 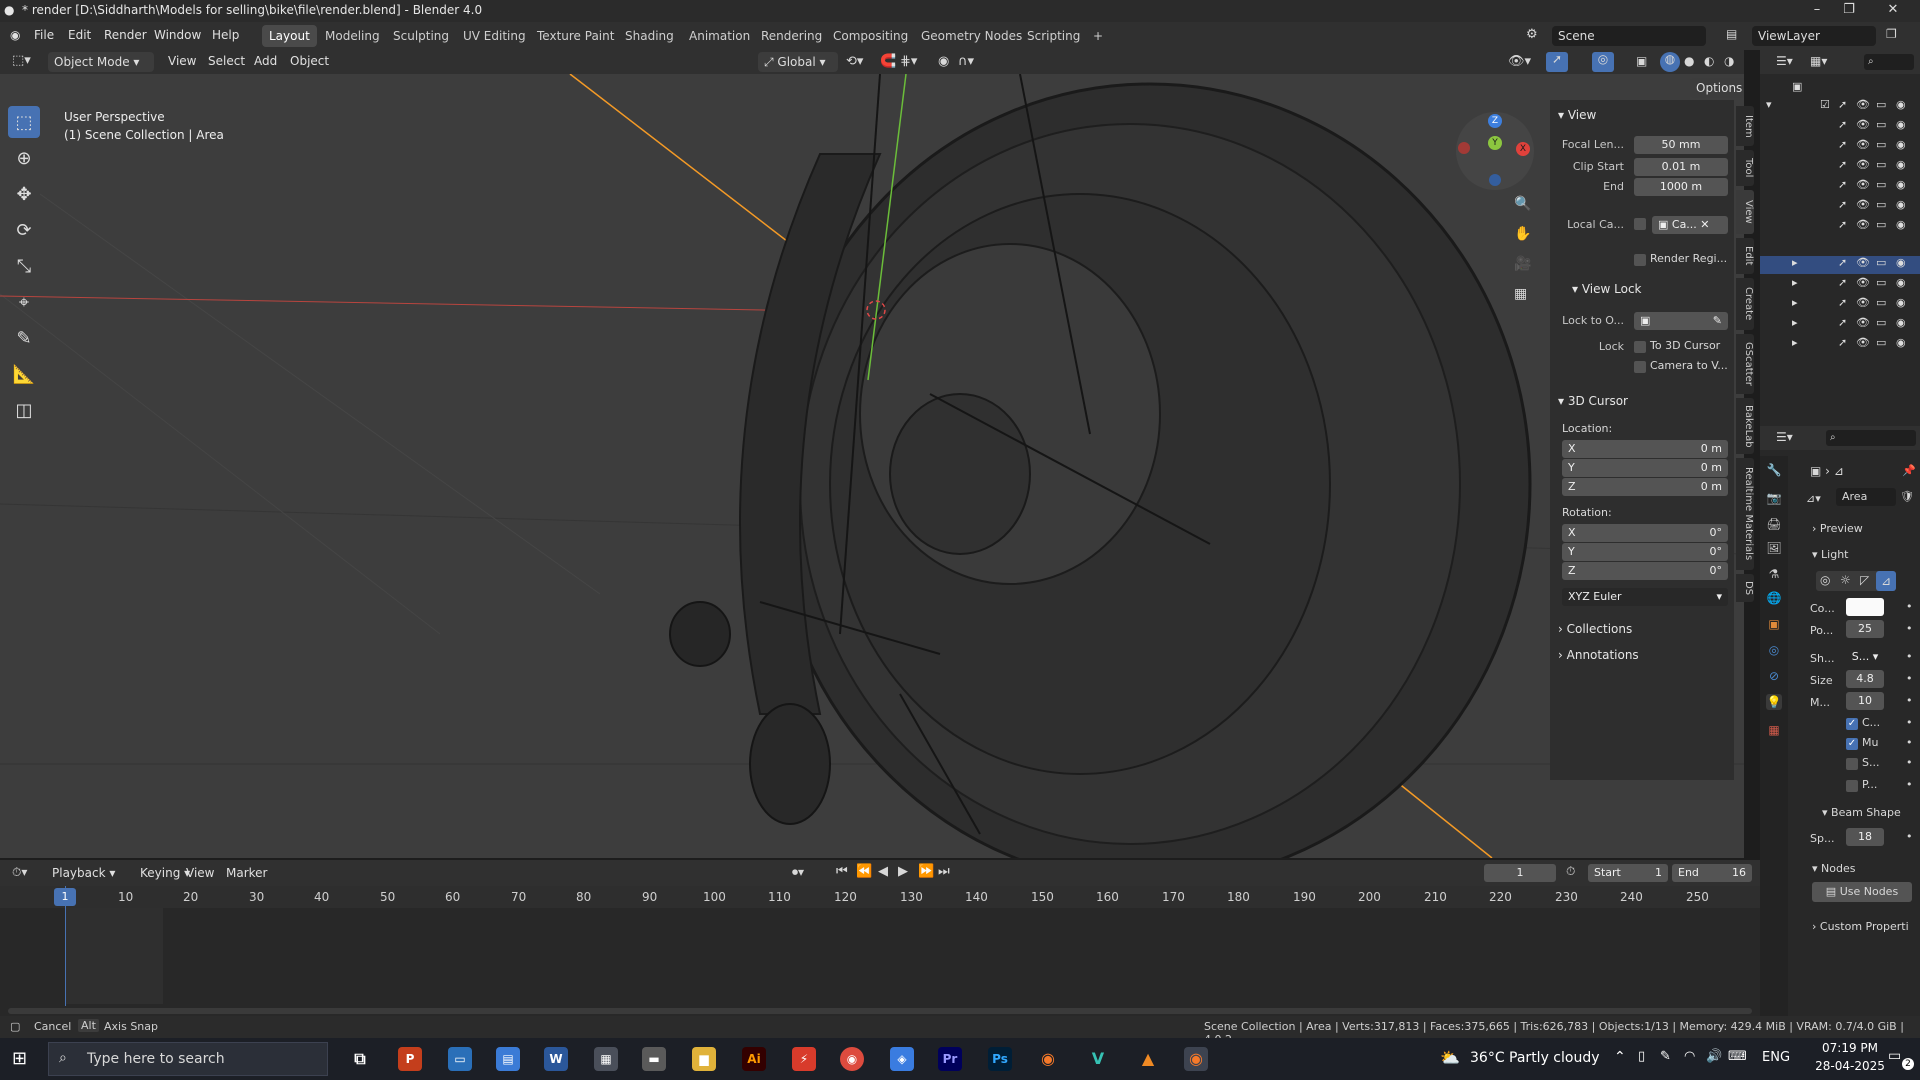 I want to click on outliner-row: ➚ 👁 ▭ ◉, so click(x=1840, y=207).